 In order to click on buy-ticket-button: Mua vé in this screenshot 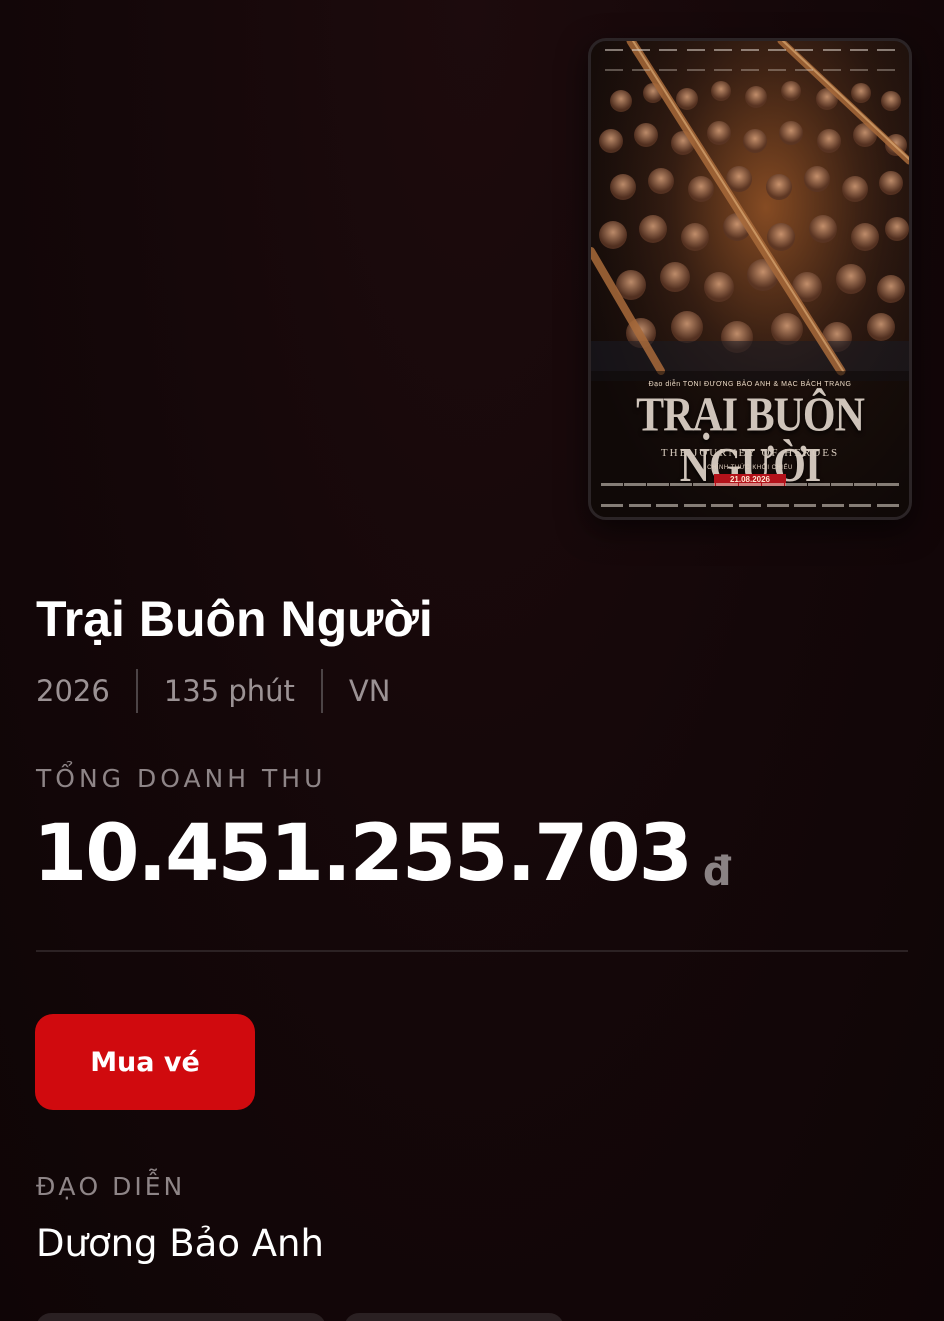, I will do `click(145, 1062)`.